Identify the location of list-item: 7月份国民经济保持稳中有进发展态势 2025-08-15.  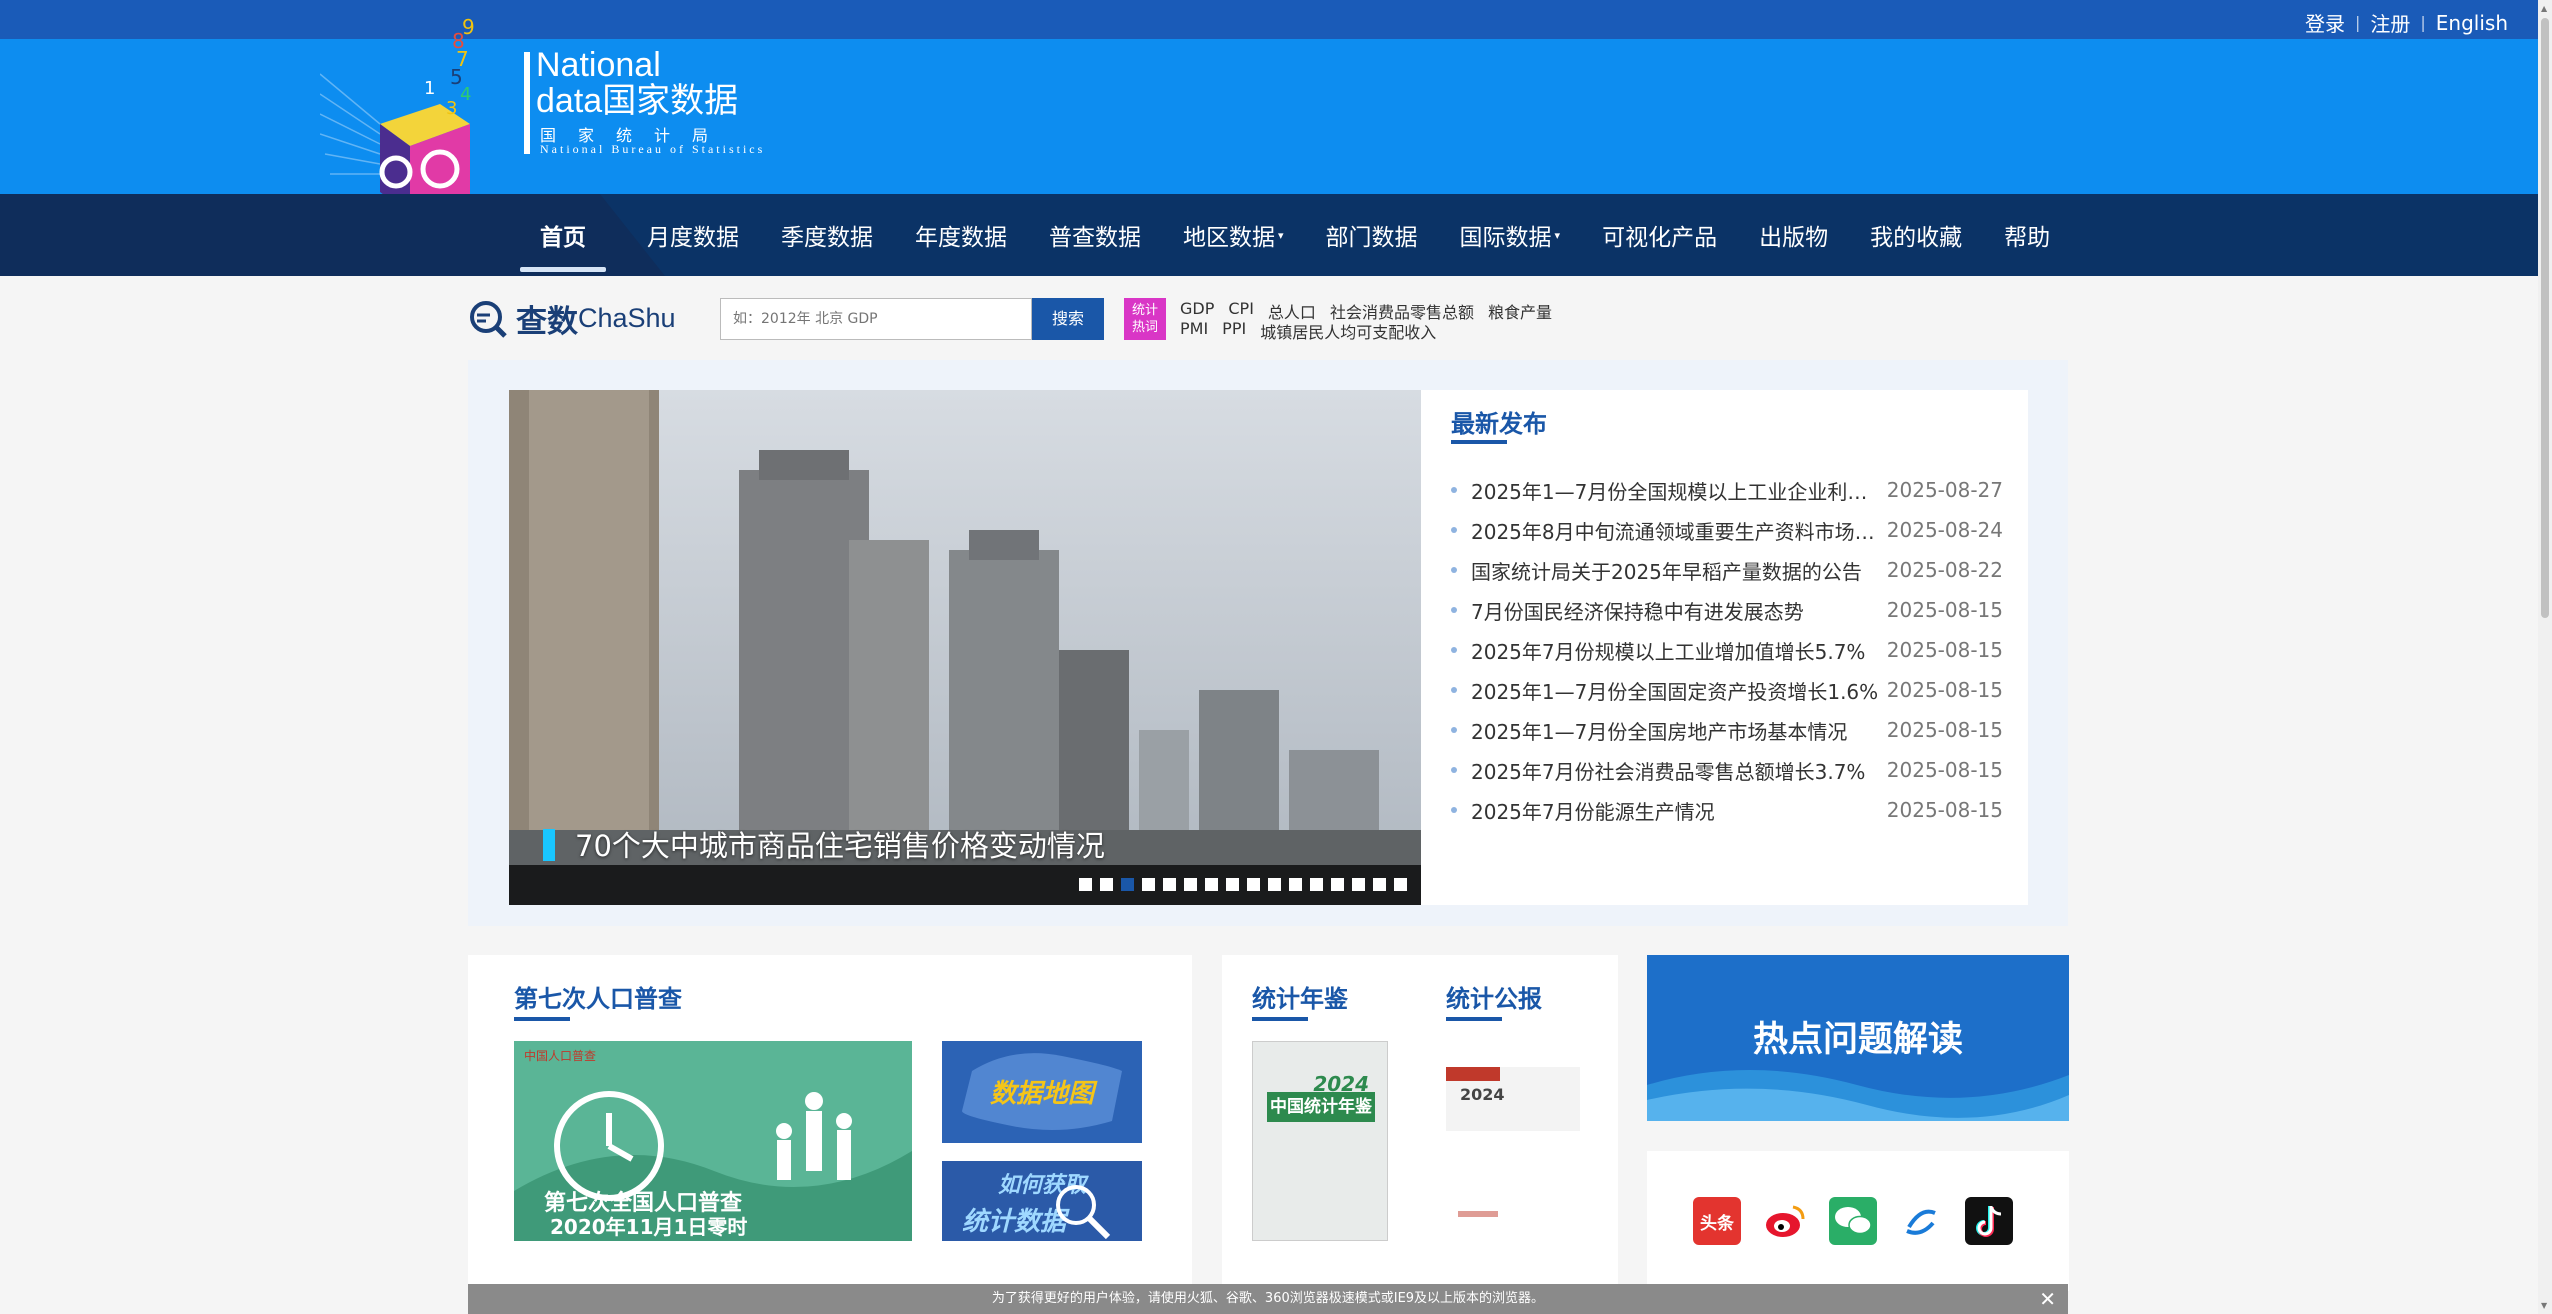
(1727, 610).